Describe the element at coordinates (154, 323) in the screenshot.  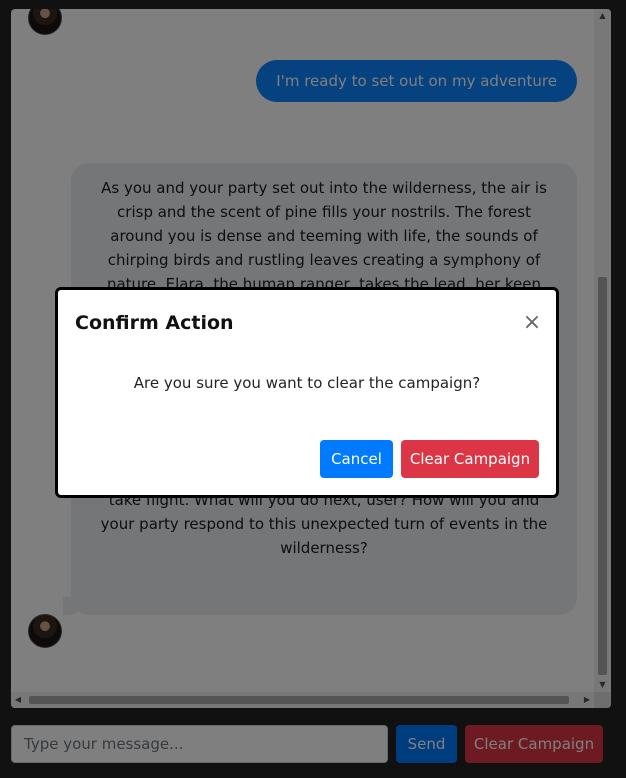
I see `modal-title: Confirm Action` at that location.